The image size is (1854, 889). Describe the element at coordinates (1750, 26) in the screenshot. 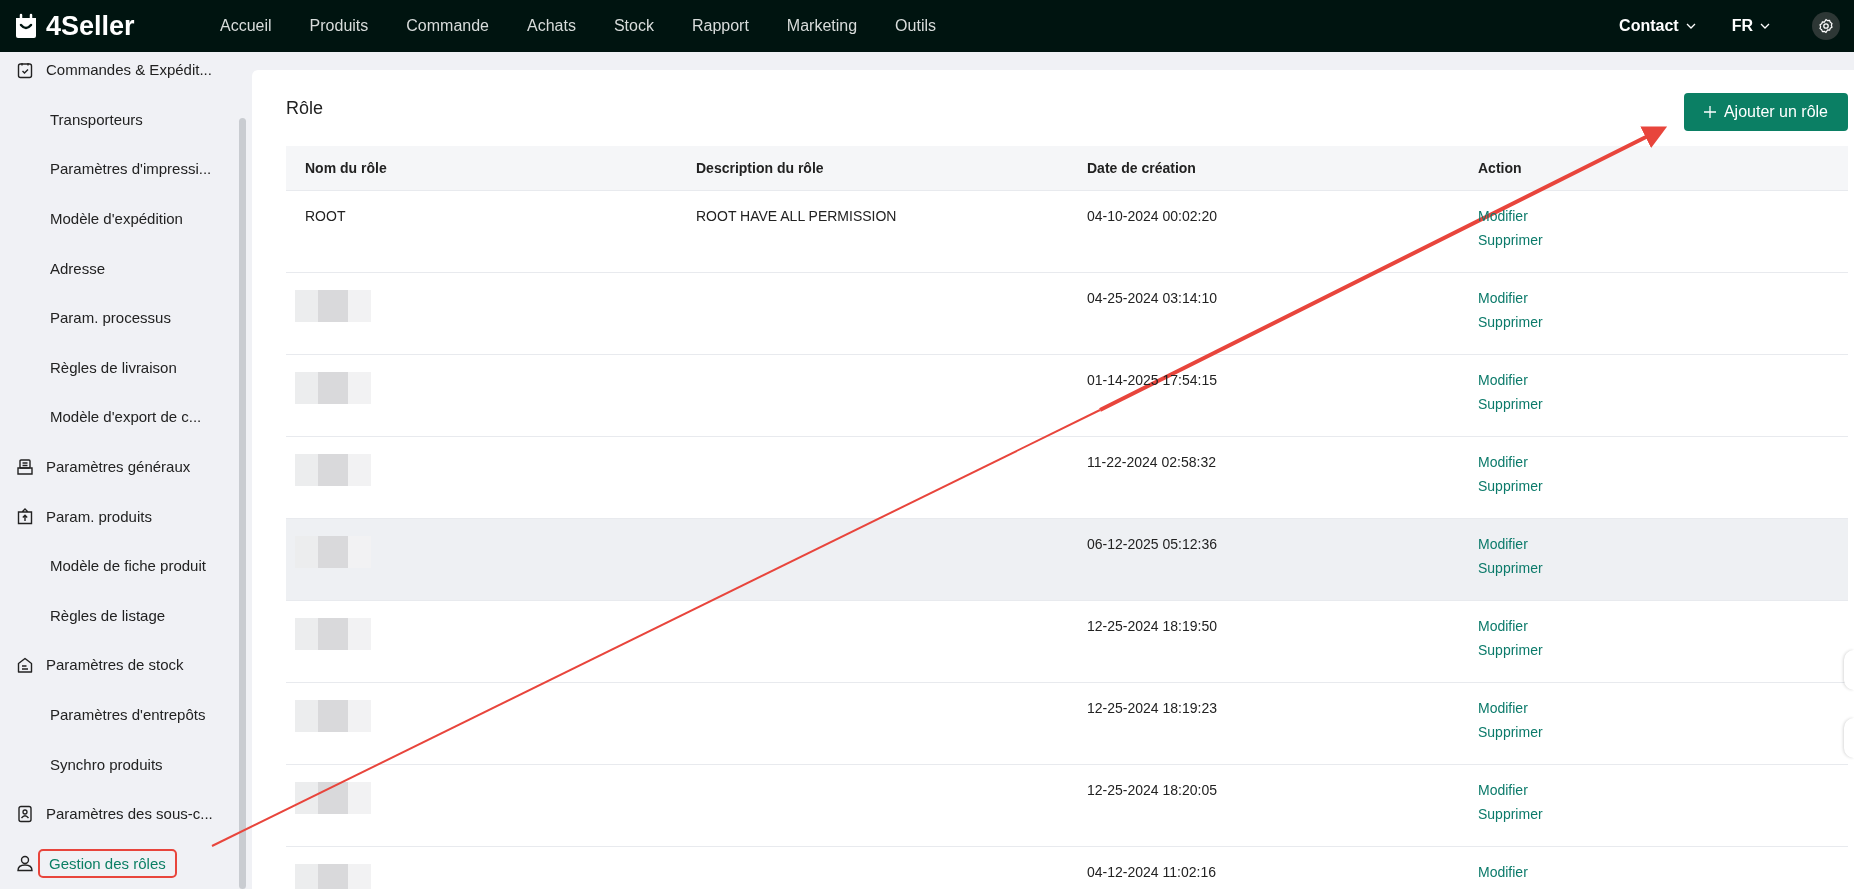

I see `language-dropdown: FR` at that location.